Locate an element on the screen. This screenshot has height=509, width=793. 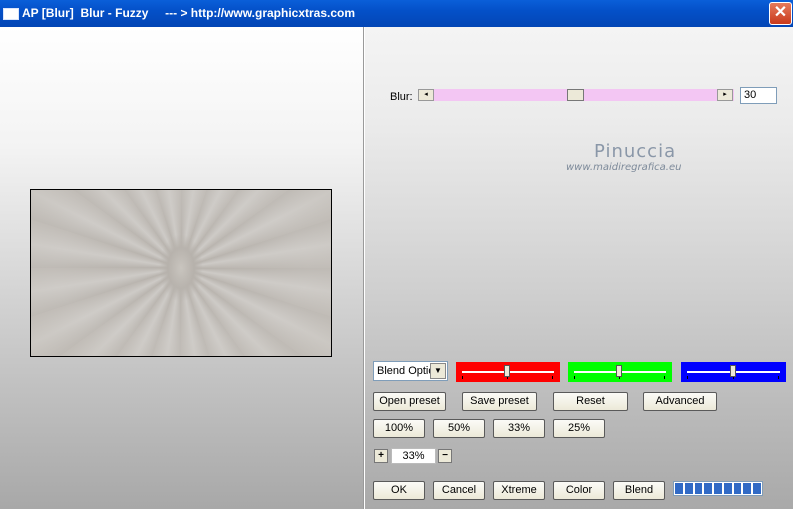
ok-button: OK is located at coordinates (399, 490).